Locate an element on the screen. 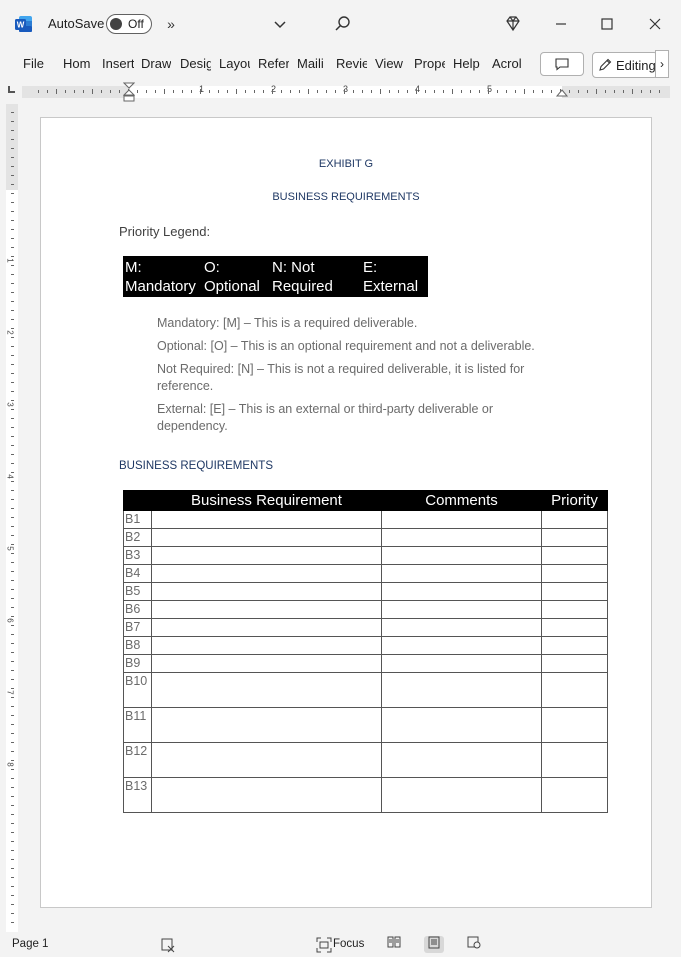  cell-id: B11 is located at coordinates (137, 725).